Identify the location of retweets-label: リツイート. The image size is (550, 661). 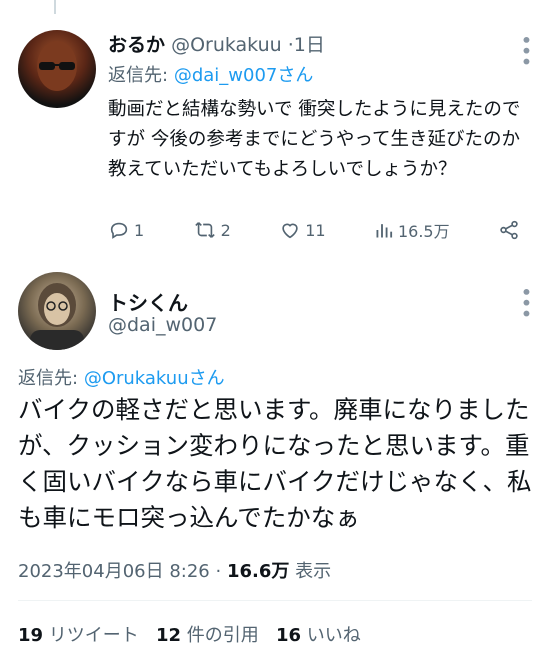
(93, 635).